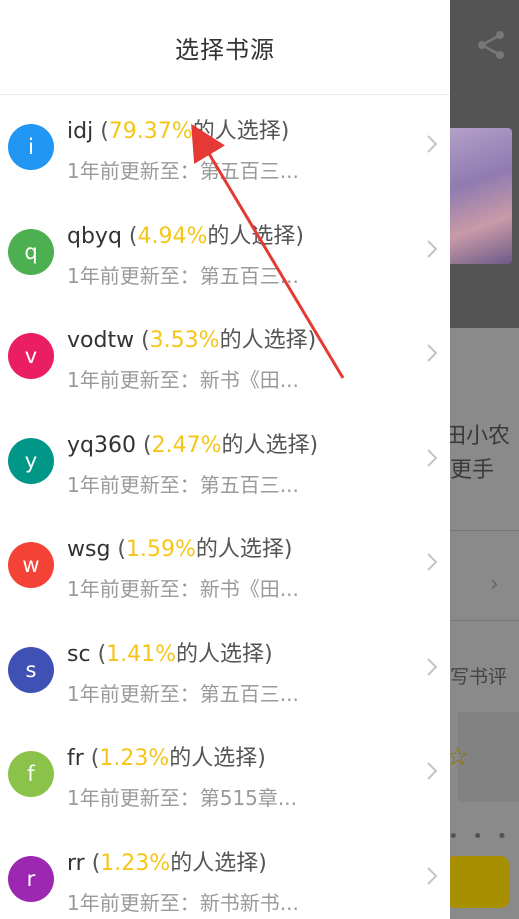 The width and height of the screenshot is (519, 919). What do you see at coordinates (79, 654) in the screenshot?
I see `source-name: sc` at bounding box center [79, 654].